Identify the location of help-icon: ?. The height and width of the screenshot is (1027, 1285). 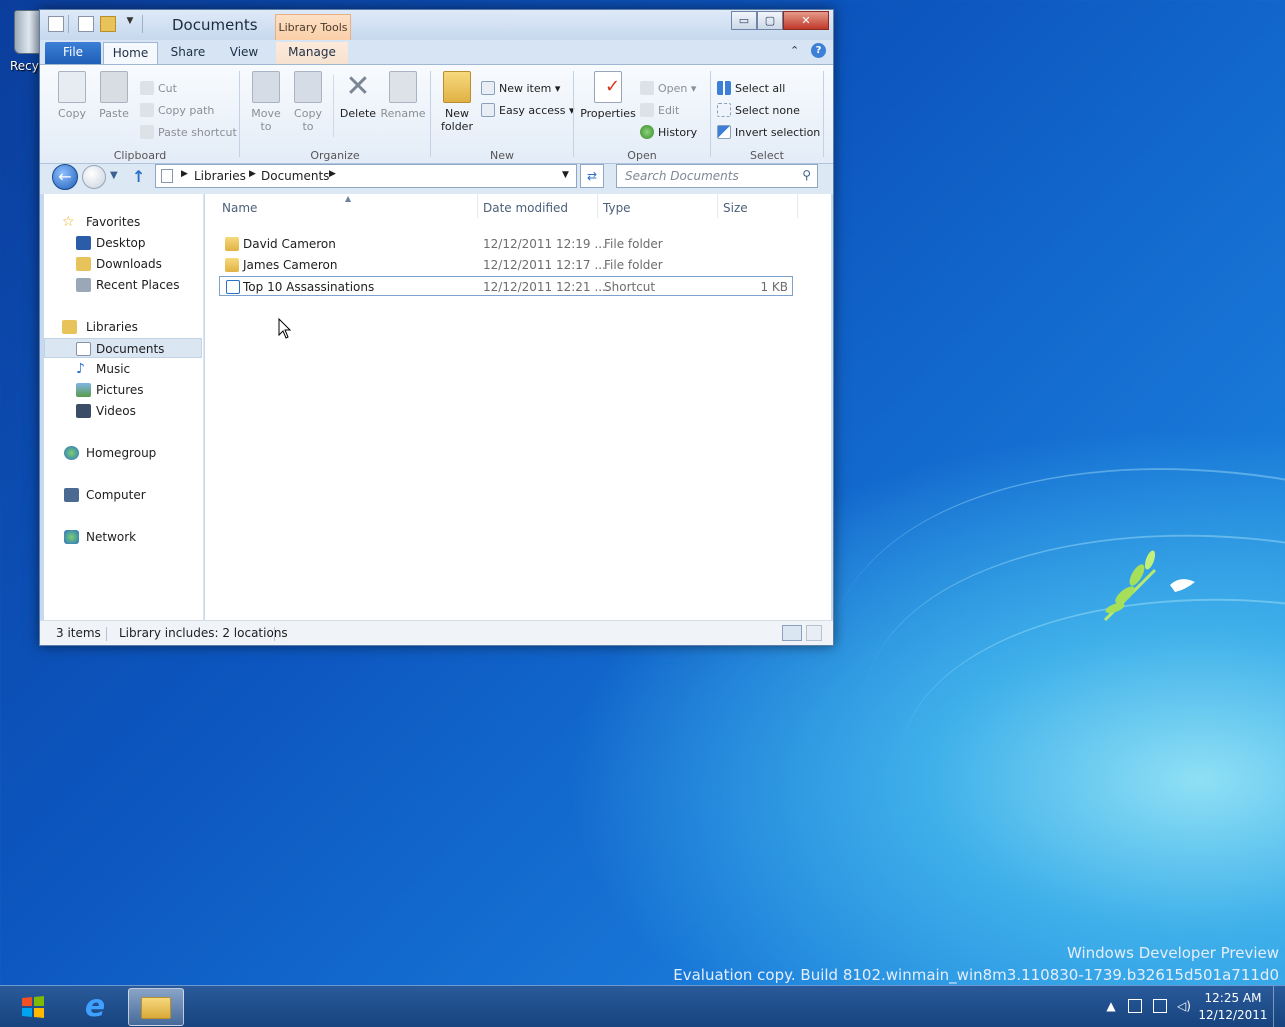
(818, 50).